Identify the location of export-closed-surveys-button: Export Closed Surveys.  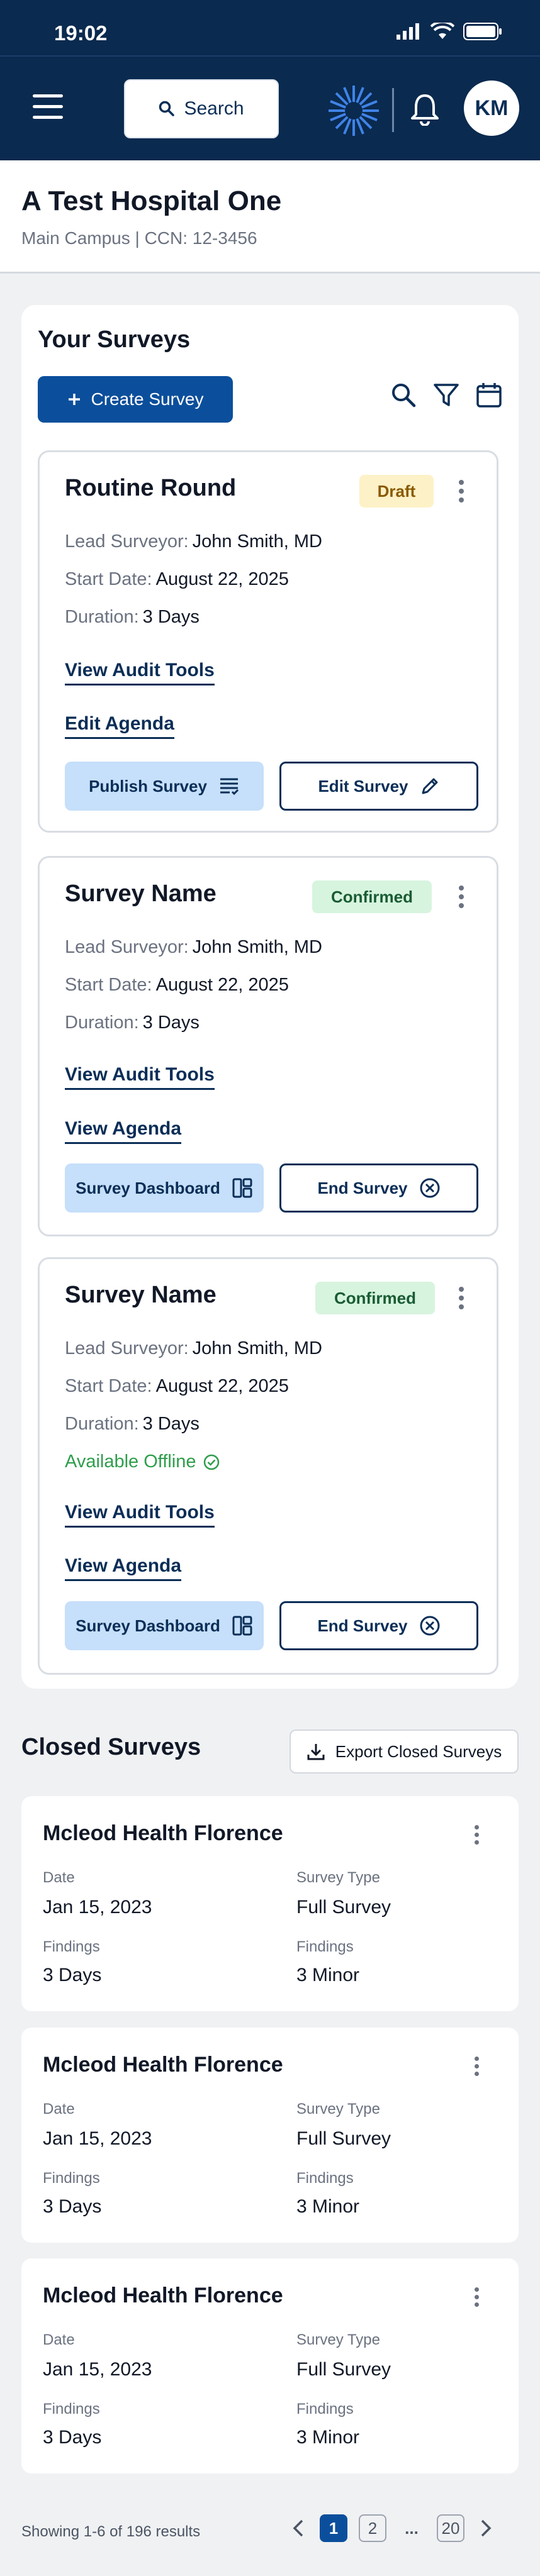
(404, 1751).